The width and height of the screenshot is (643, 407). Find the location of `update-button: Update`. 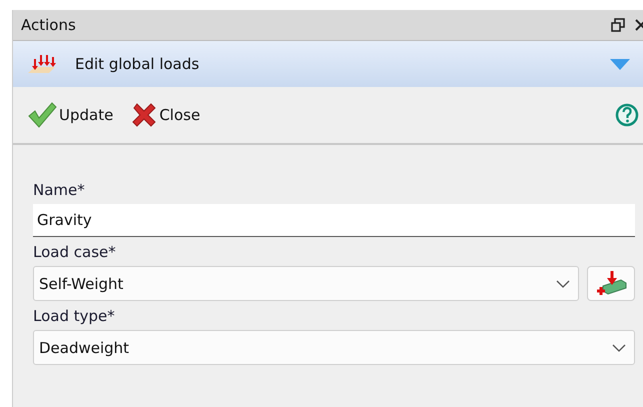

update-button: Update is located at coordinates (70, 115).